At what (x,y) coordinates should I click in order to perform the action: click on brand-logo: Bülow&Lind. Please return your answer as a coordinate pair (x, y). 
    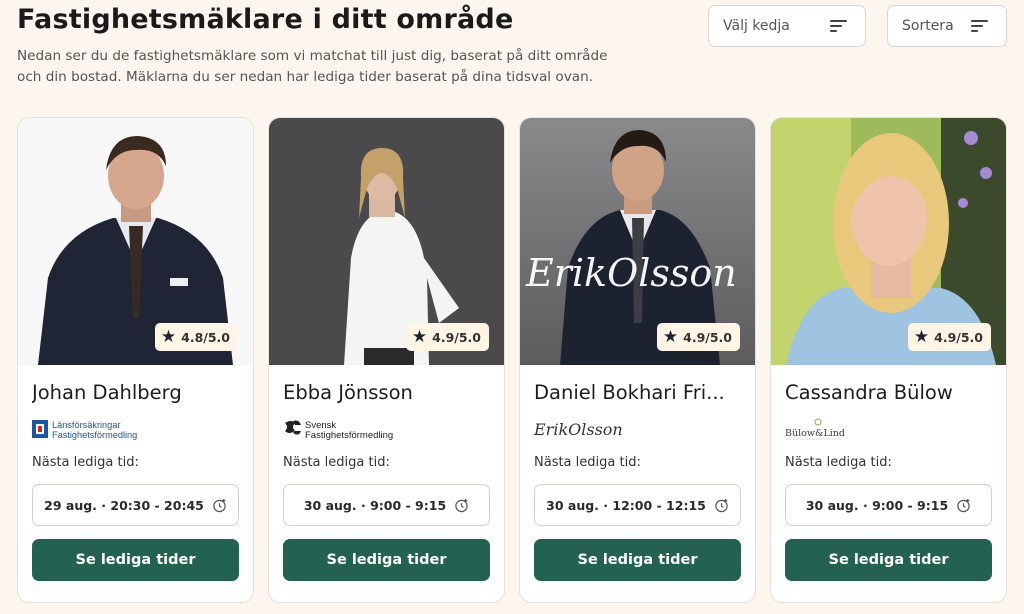
    Looking at the image, I should click on (820, 429).